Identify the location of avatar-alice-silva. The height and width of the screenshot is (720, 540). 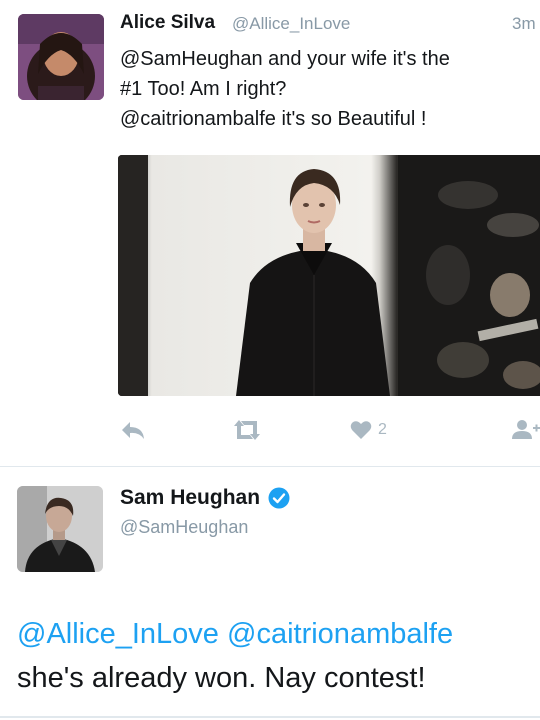
(61, 57).